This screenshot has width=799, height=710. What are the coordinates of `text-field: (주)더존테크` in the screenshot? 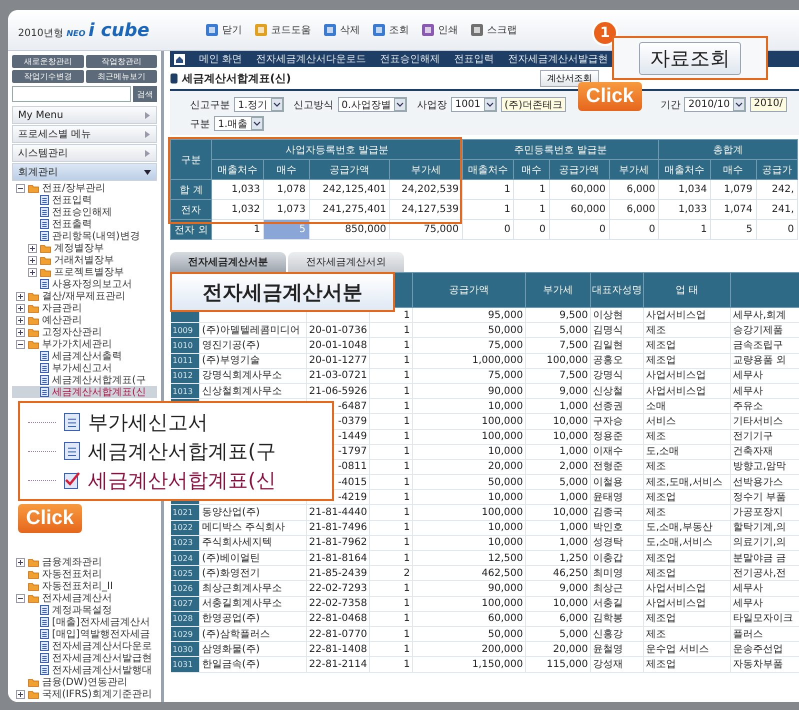 It's located at (533, 104).